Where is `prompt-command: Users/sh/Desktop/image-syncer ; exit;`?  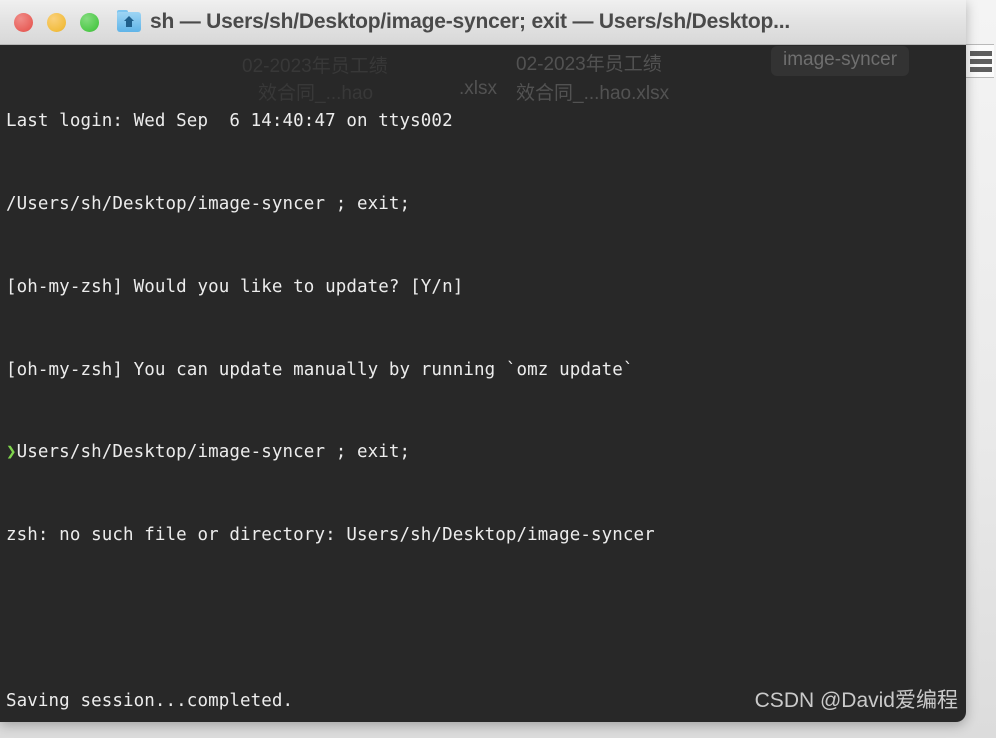 prompt-command: Users/sh/Desktop/image-syncer ; exit; is located at coordinates (213, 452).